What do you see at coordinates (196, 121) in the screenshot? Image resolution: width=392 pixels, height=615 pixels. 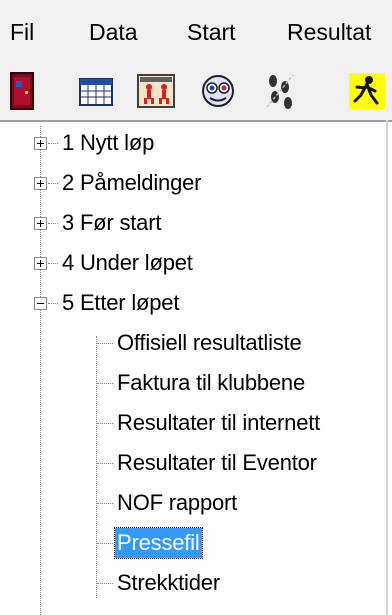 I see `panel-border` at bounding box center [196, 121].